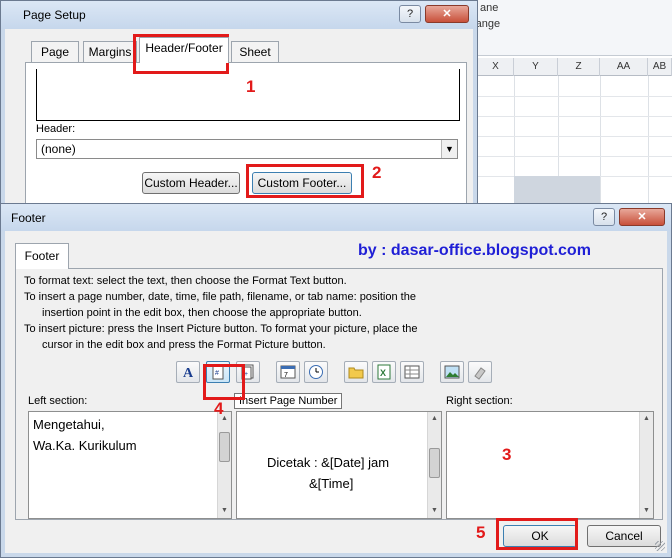 Image resolution: width=672 pixels, height=558 pixels. I want to click on column-header: AA, so click(624, 67).